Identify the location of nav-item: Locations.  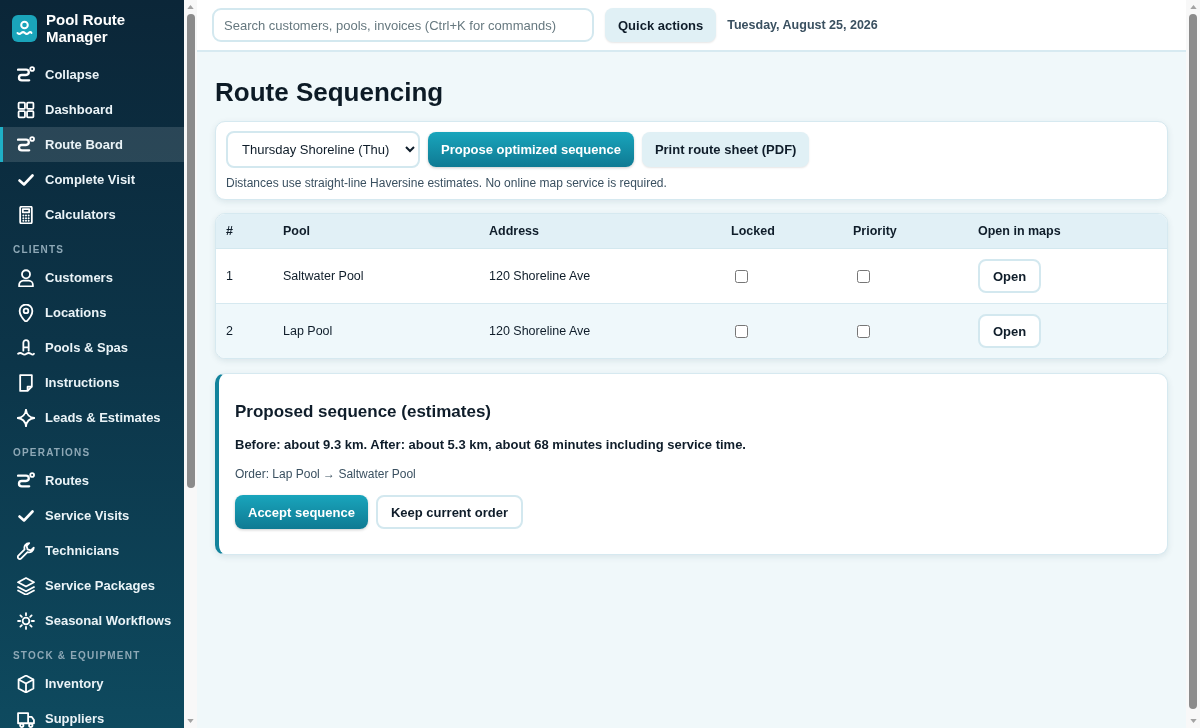
(92, 312).